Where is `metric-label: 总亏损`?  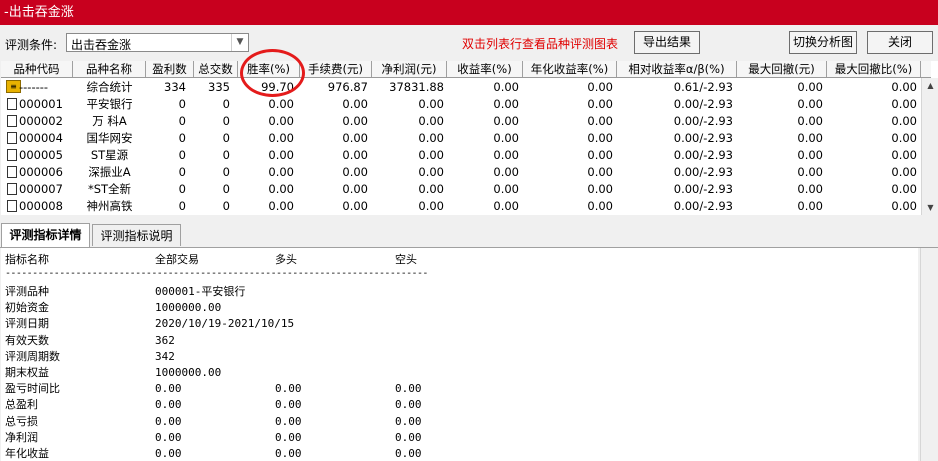 metric-label: 总亏损 is located at coordinates (21, 421).